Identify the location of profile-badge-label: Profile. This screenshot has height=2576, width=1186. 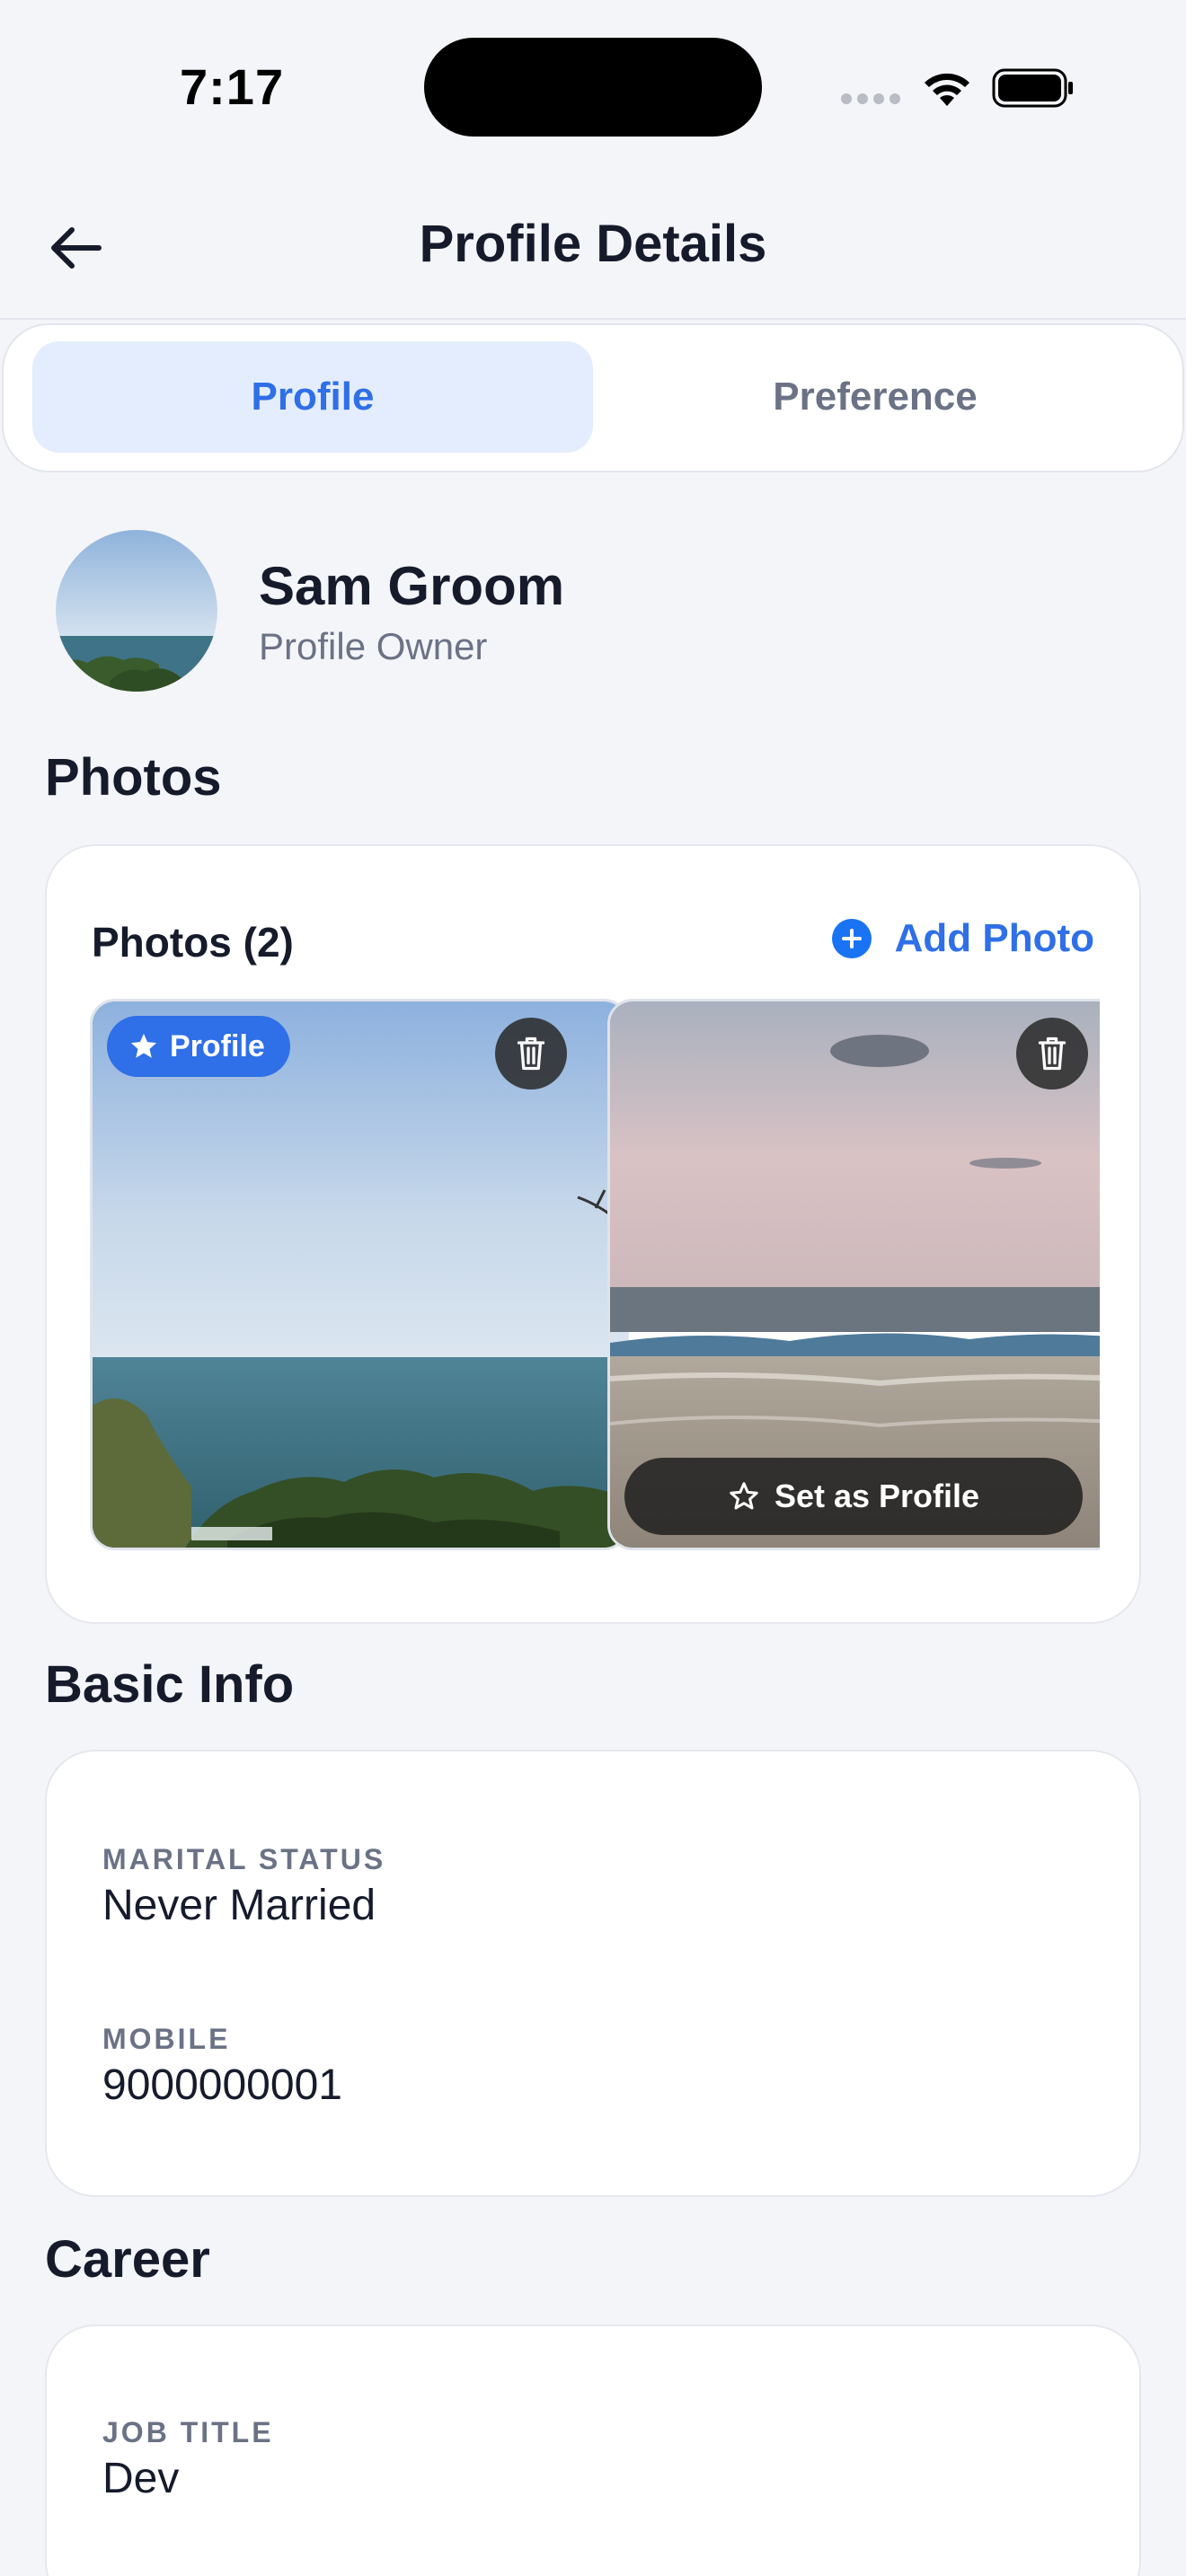
(217, 1045).